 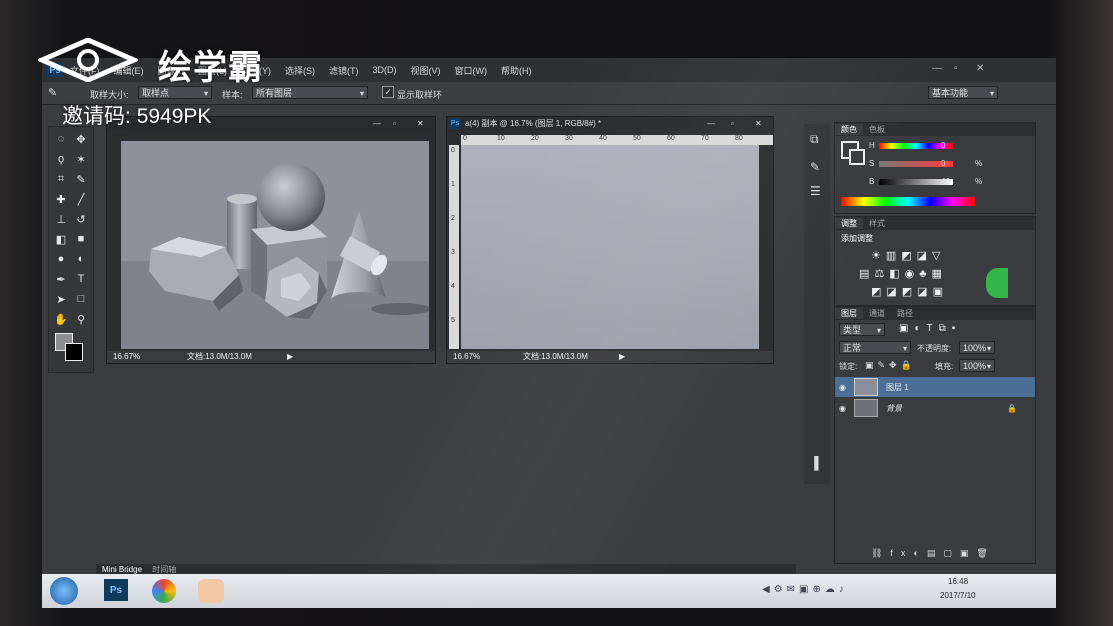 I want to click on sample-select: 所有图层, so click(x=310, y=93).